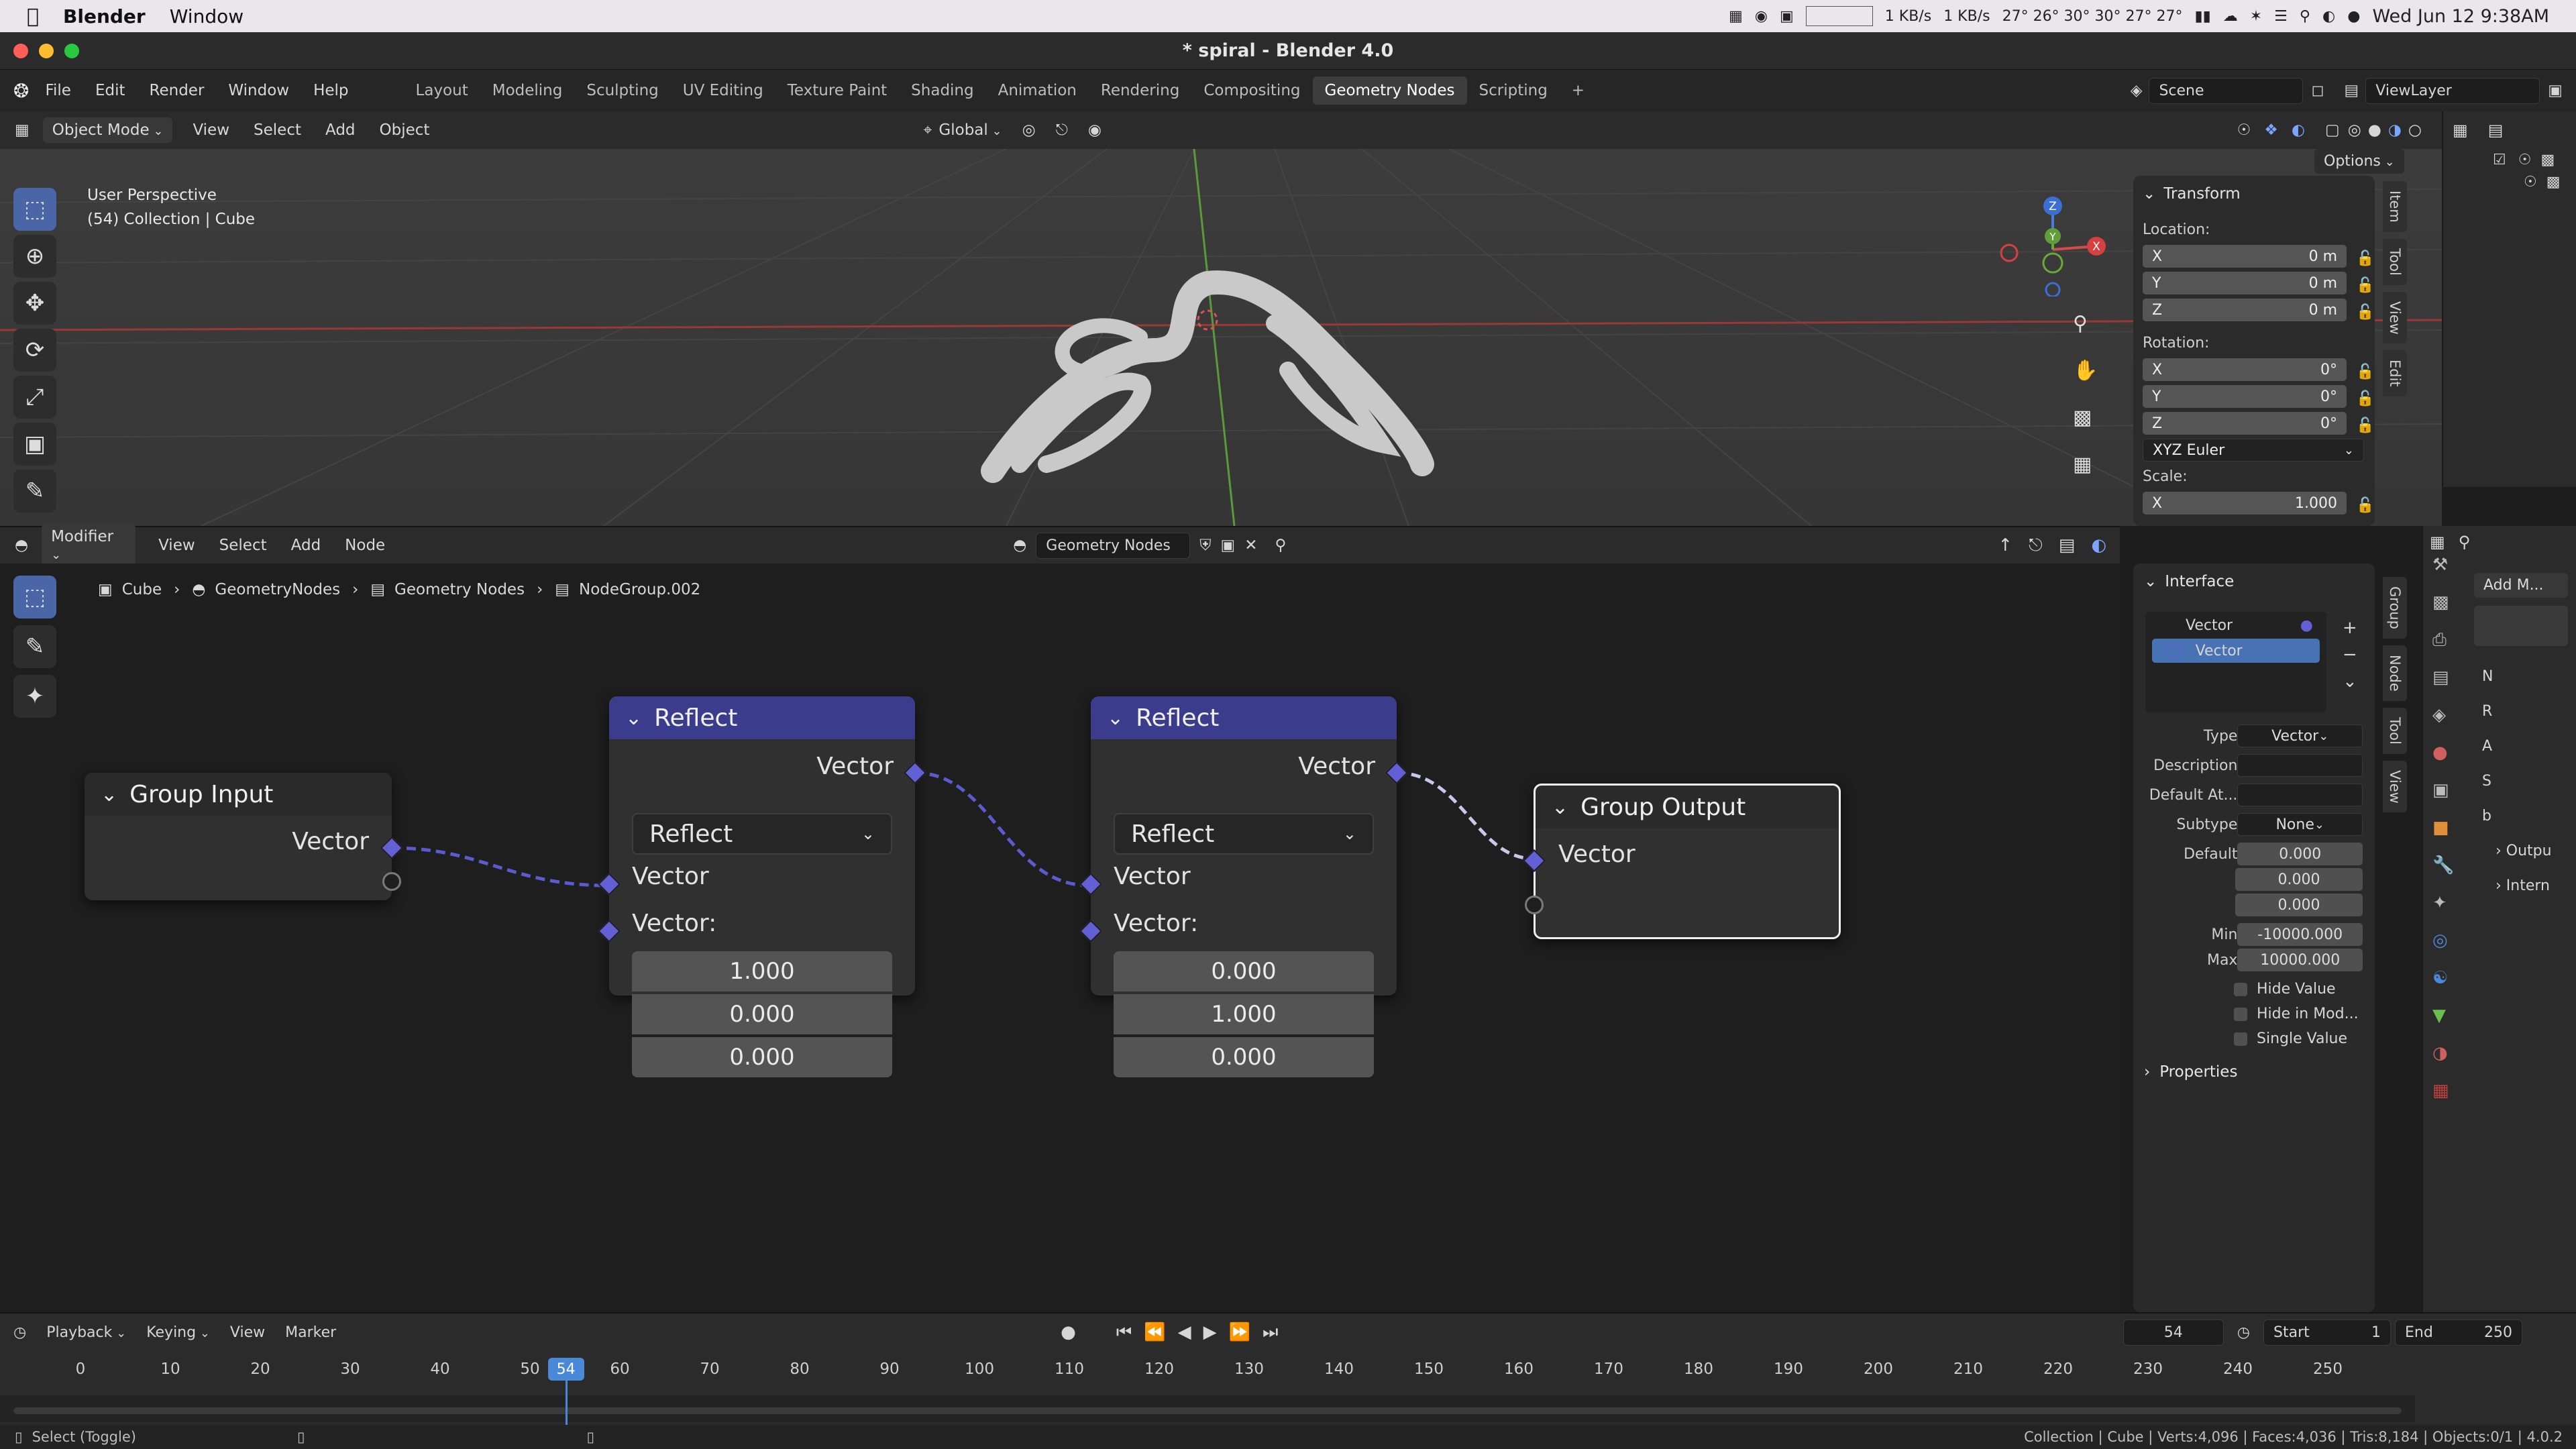  Describe the element at coordinates (2532, 886) in the screenshot. I see `internal-dependencies-section: › Intern` at that location.